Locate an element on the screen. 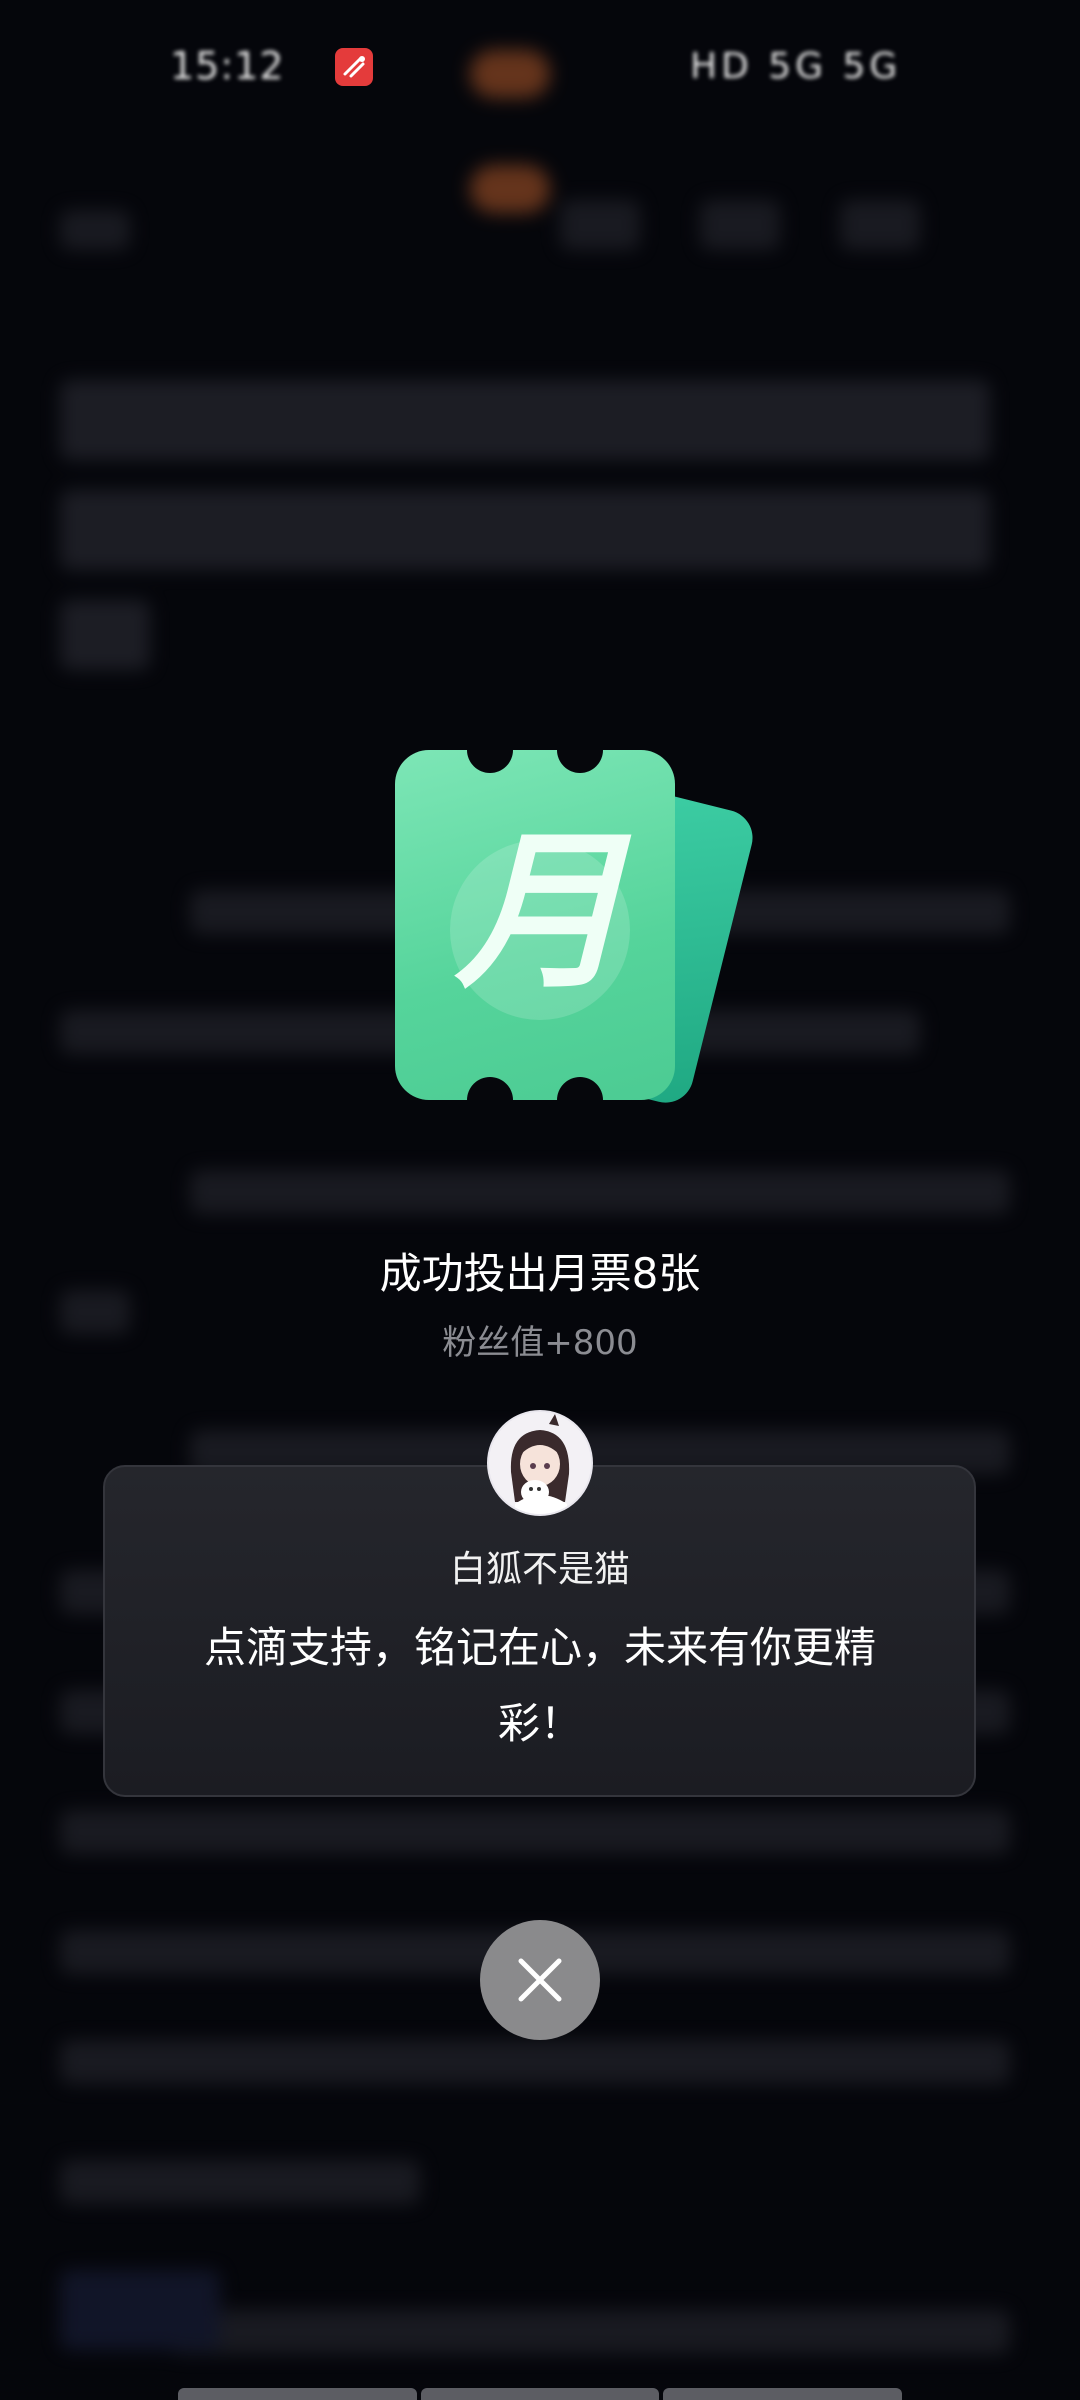 The image size is (1080, 2400). close-button is located at coordinates (540, 1980).